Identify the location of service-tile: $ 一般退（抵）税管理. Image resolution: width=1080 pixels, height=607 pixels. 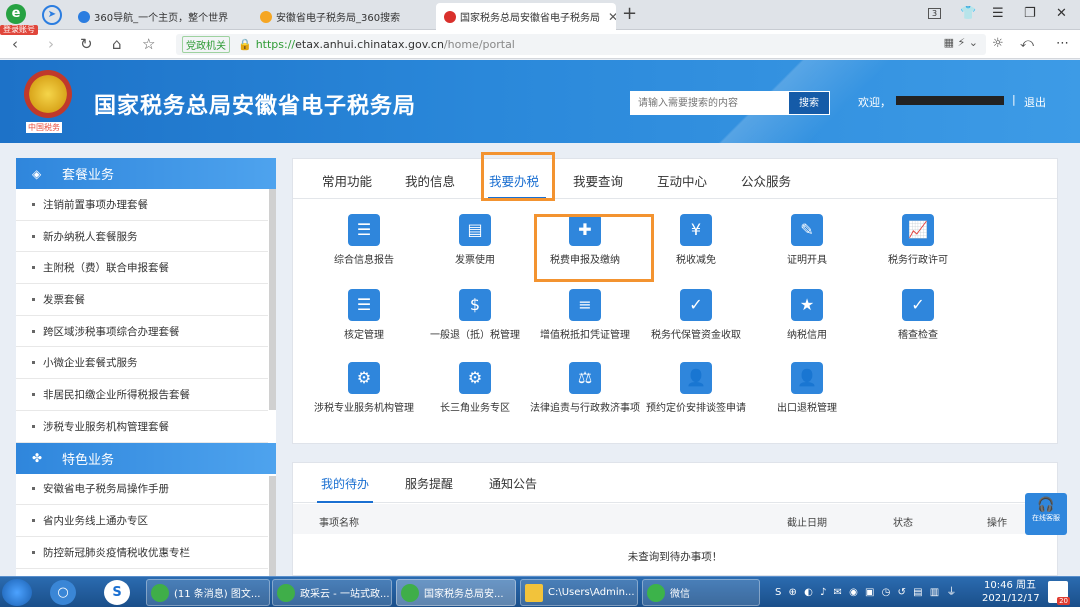
(475, 316).